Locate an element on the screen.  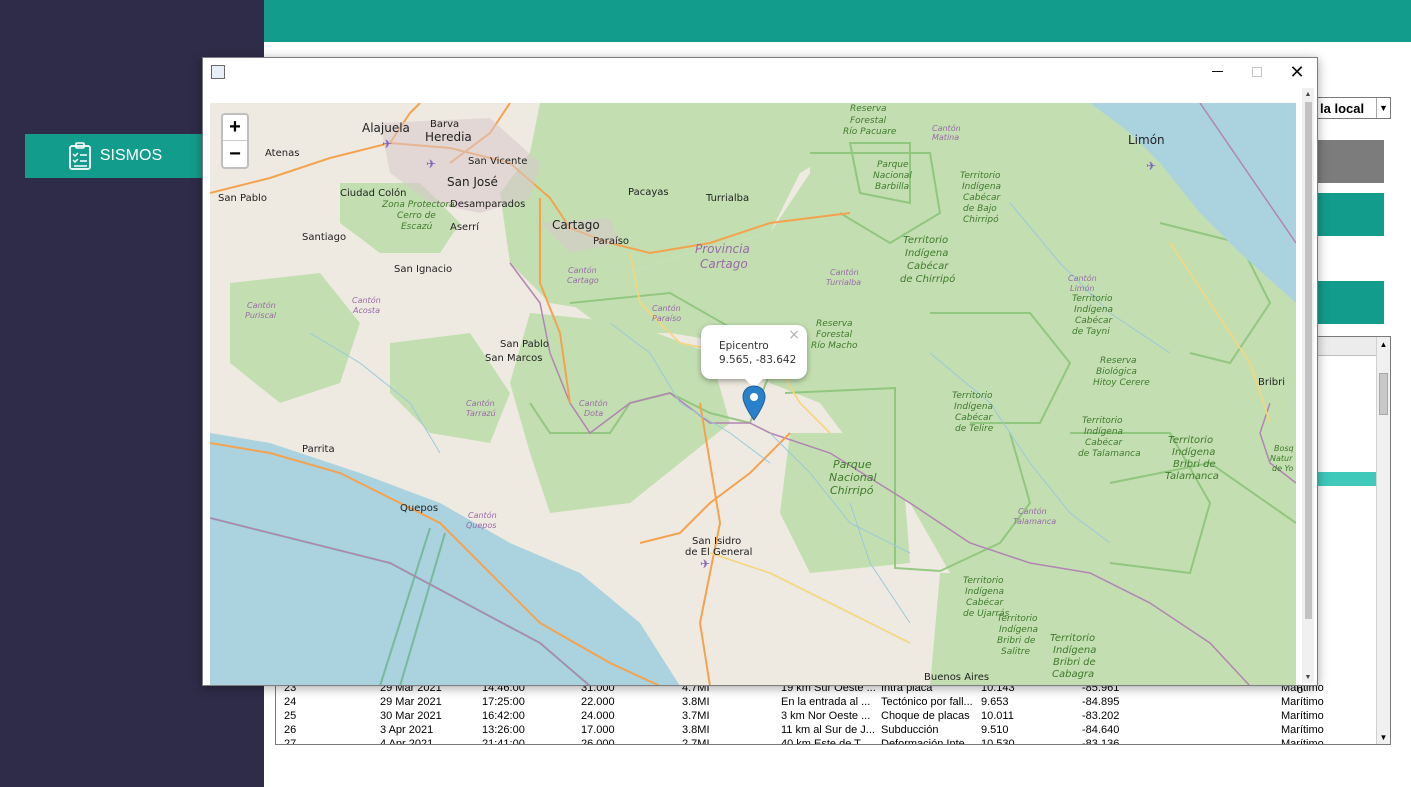
cell-lon: -83.202 is located at coordinates (1101, 716).